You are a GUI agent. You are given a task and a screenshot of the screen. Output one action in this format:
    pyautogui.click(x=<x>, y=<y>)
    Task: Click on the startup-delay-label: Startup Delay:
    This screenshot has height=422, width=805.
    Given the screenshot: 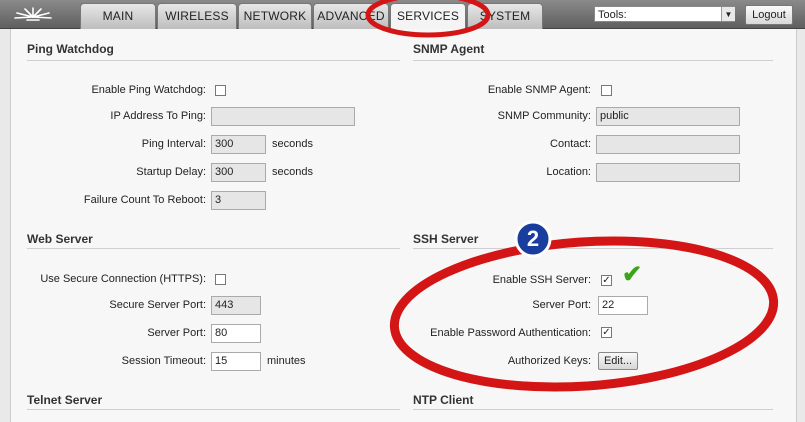 What is the action you would take?
    pyautogui.click(x=171, y=172)
    